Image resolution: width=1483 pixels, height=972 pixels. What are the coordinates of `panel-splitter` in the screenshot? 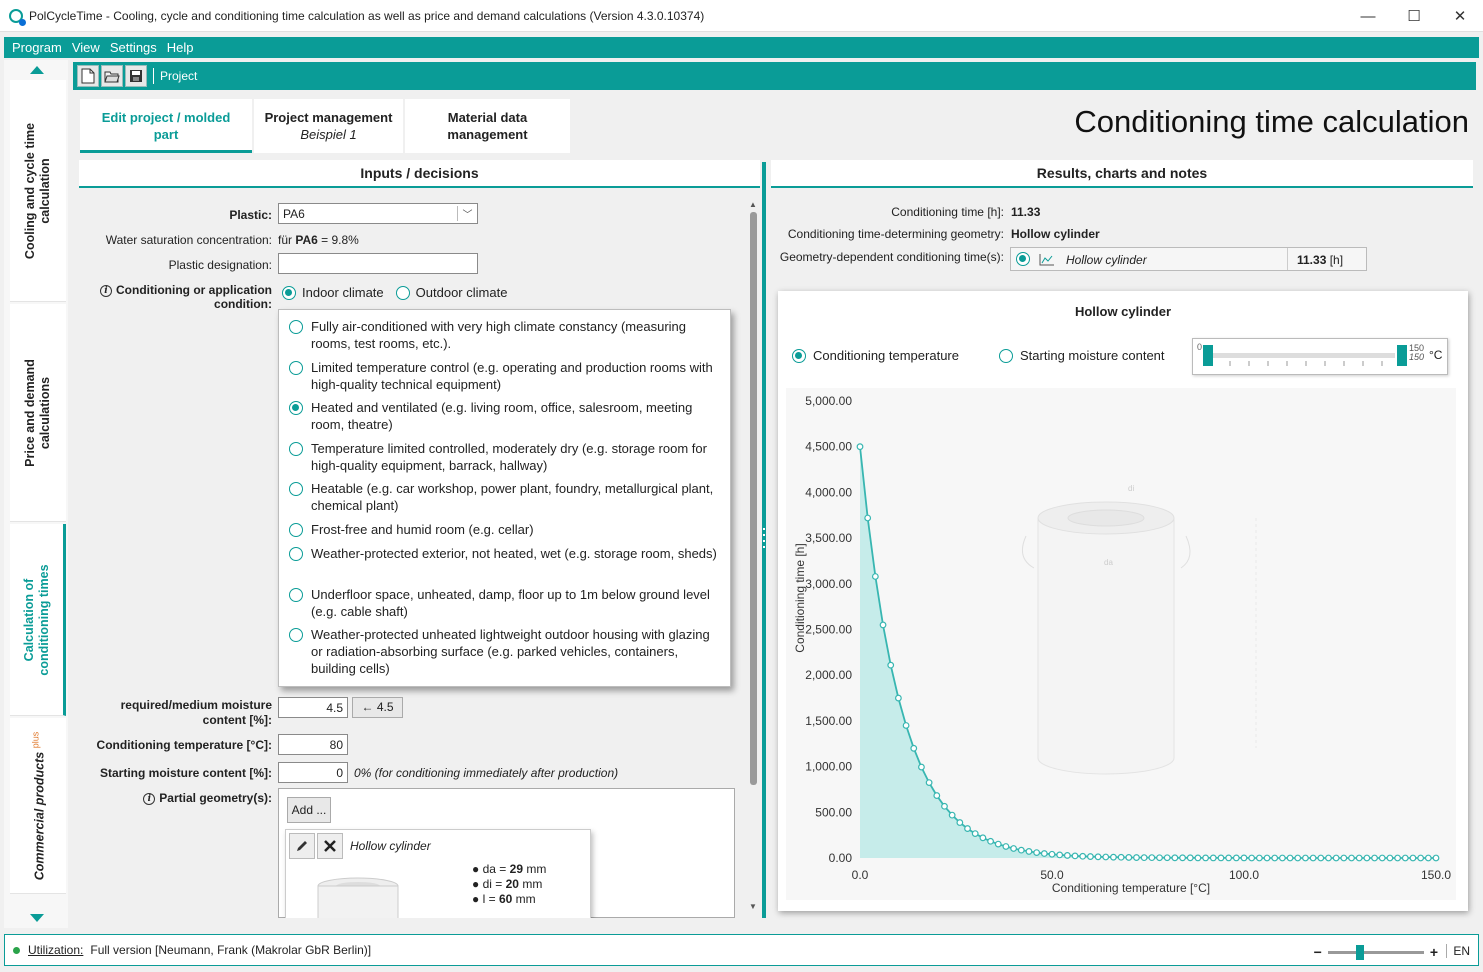 It's located at (764, 540).